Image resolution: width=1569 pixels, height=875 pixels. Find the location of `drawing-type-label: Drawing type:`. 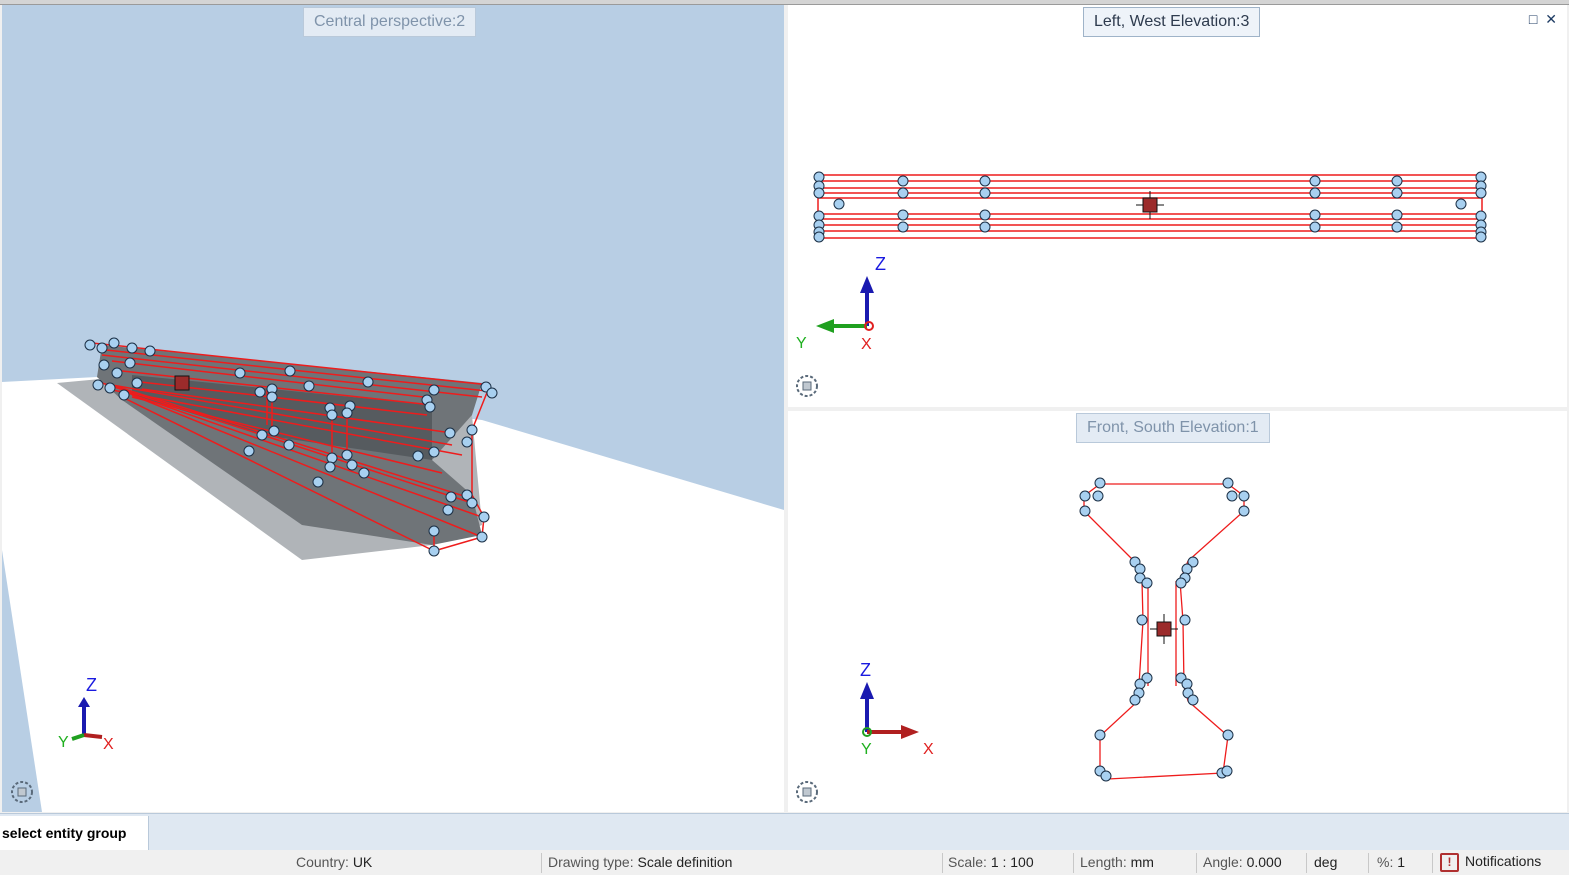

drawing-type-label: Drawing type: is located at coordinates (591, 862).